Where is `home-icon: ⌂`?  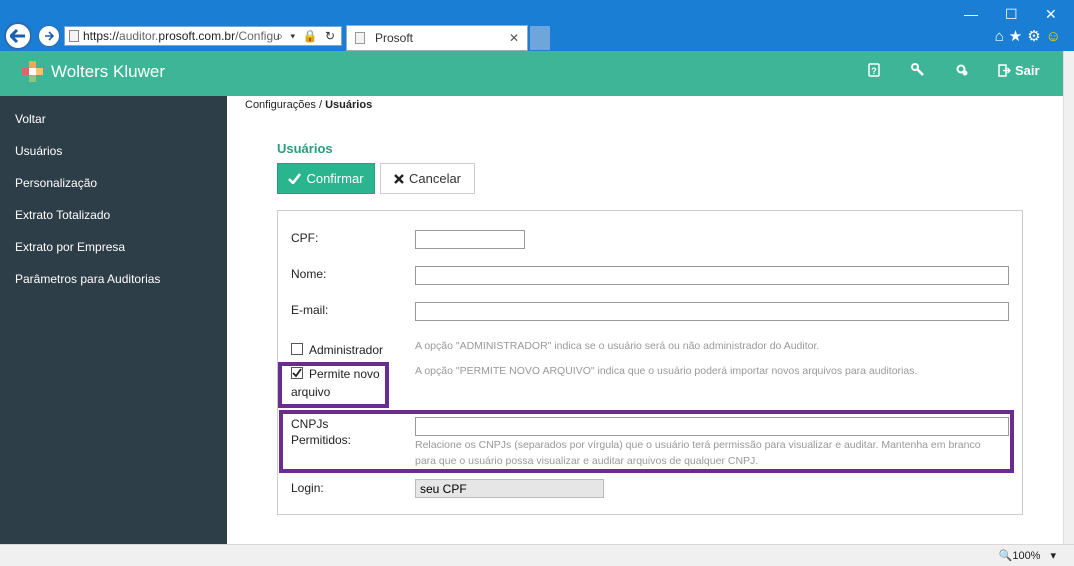
home-icon: ⌂ is located at coordinates (1002, 36).